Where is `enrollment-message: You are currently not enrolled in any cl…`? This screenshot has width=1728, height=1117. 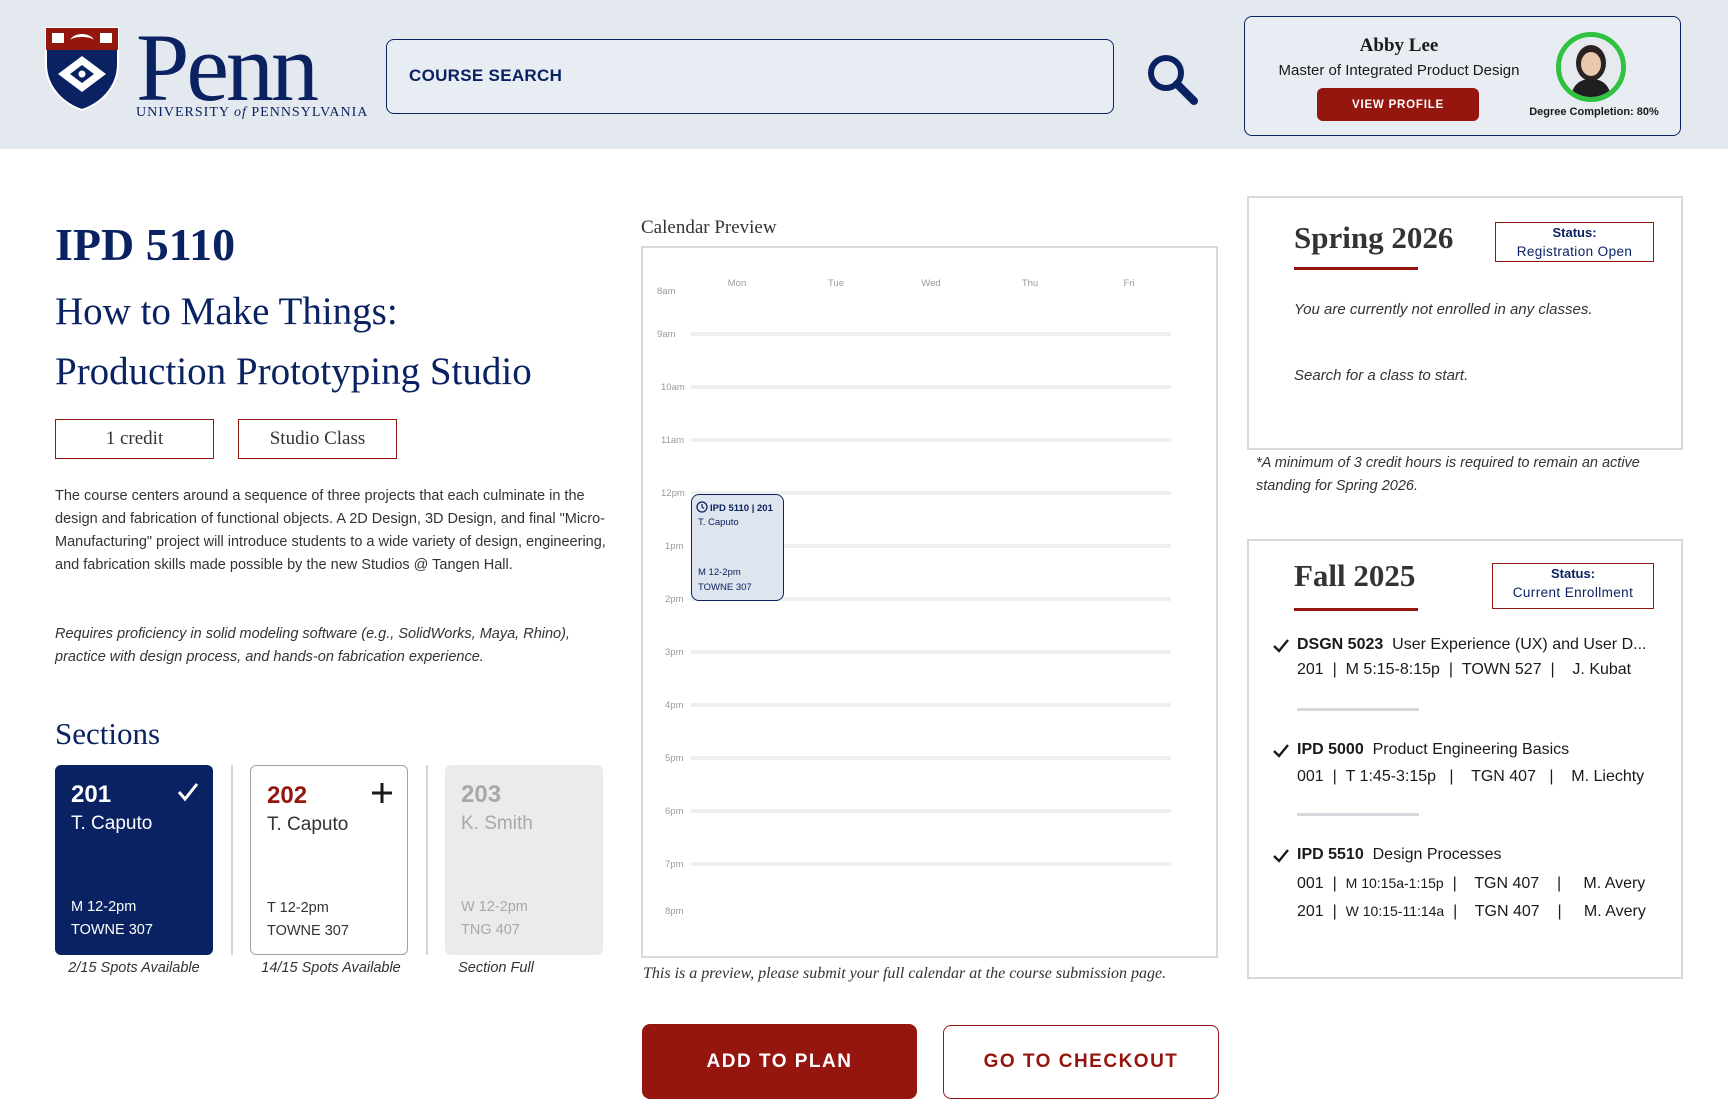
enrollment-message: You are currently not enrolled in any cl… is located at coordinates (1443, 309).